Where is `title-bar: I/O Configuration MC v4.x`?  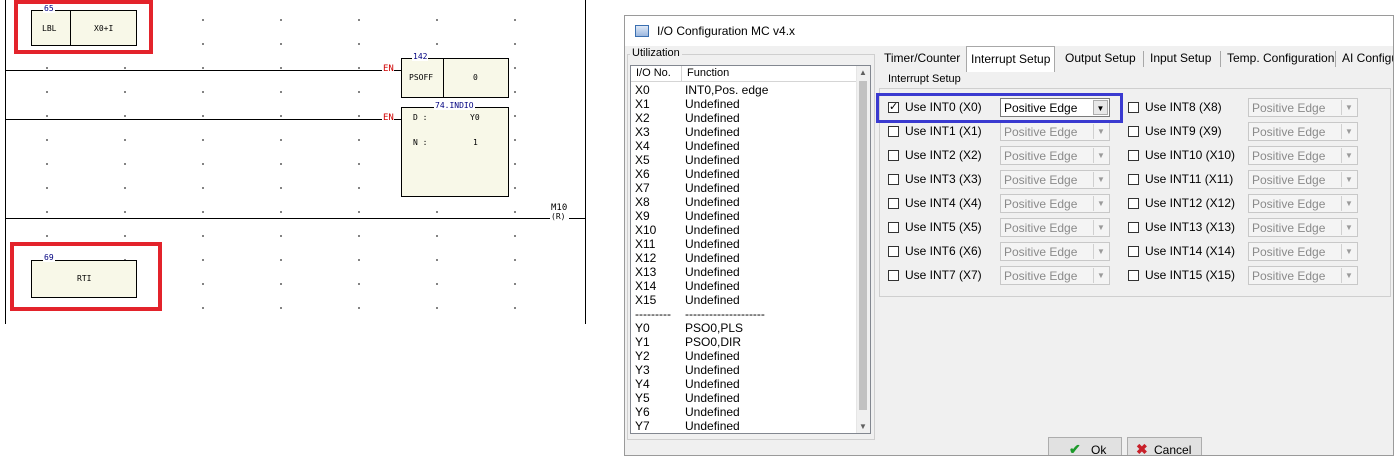
title-bar: I/O Configuration MC v4.x is located at coordinates (1009, 31).